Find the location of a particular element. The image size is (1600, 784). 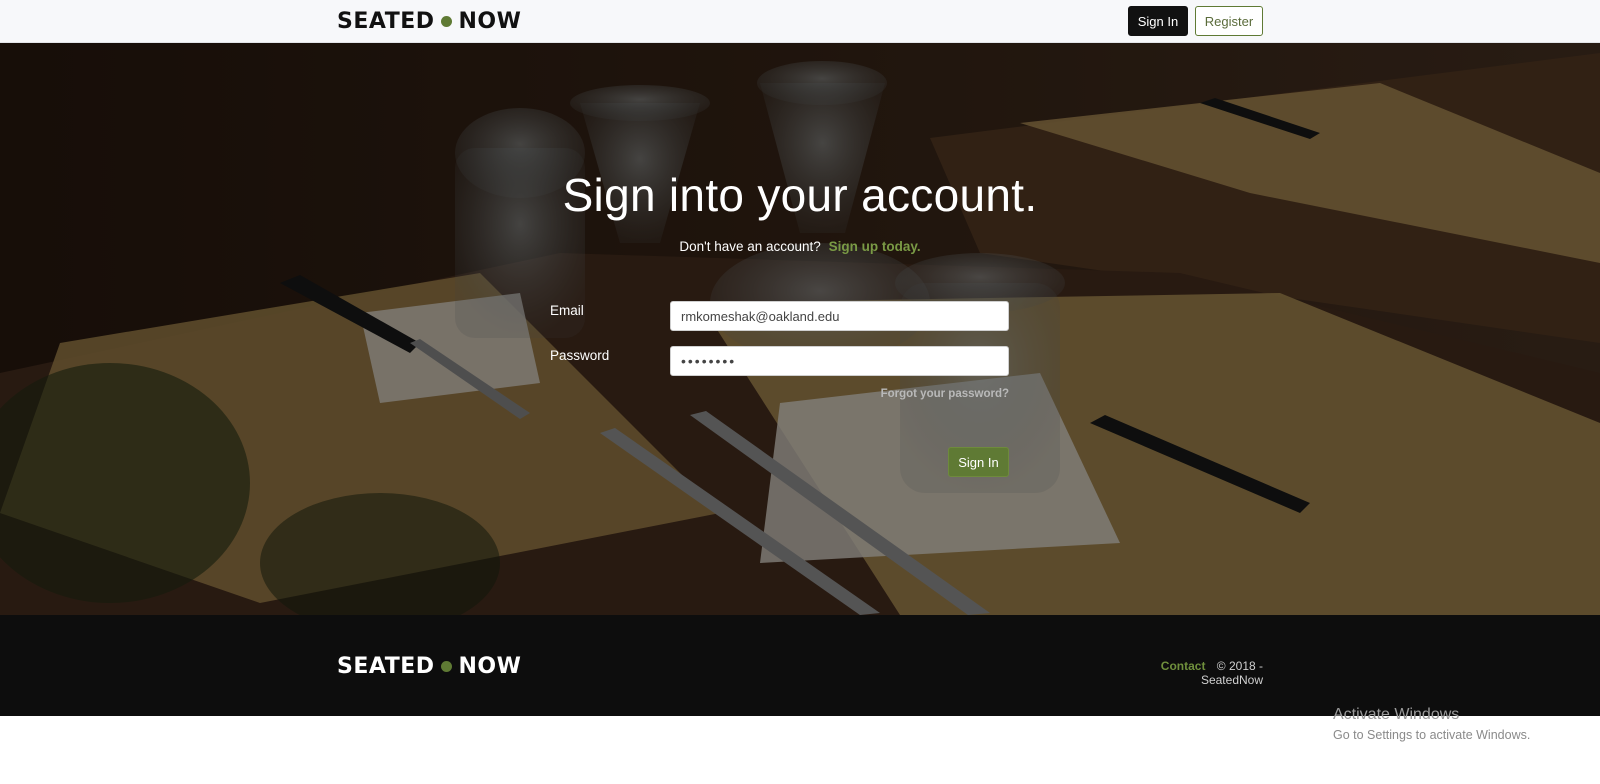

signin-submit-button: Sign In is located at coordinates (978, 462).